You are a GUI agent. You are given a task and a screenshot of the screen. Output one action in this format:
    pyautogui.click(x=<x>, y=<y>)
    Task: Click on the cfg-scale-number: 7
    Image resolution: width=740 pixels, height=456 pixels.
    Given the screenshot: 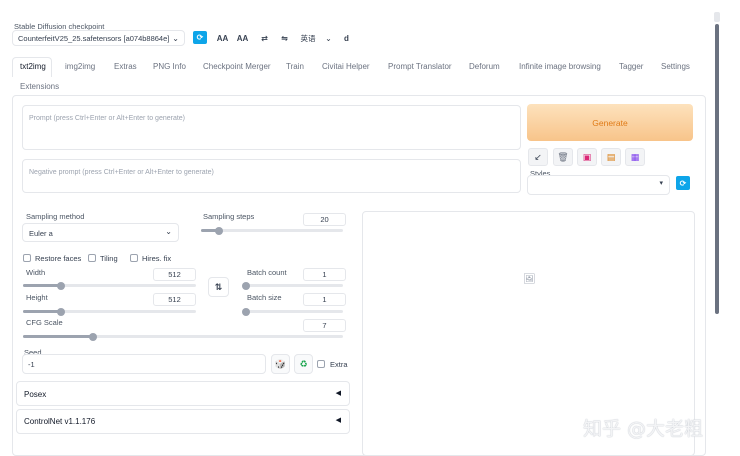 What is the action you would take?
    pyautogui.click(x=324, y=325)
    